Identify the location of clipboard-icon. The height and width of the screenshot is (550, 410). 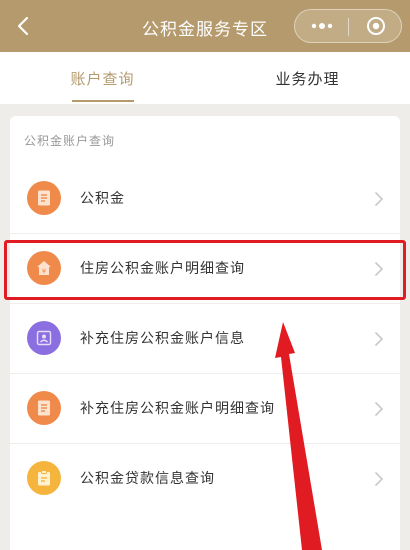
(44, 478).